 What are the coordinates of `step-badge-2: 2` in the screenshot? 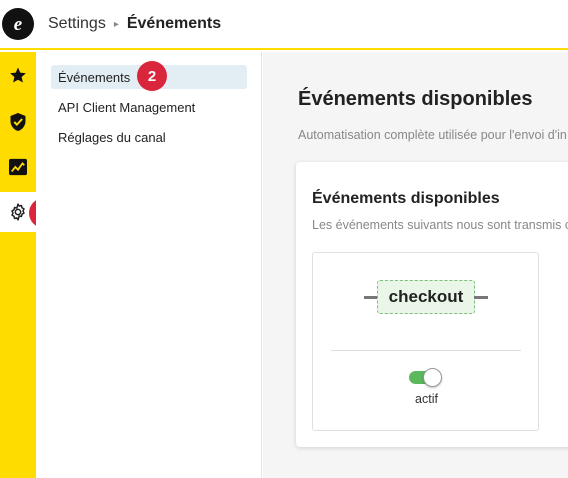 It's located at (152, 76).